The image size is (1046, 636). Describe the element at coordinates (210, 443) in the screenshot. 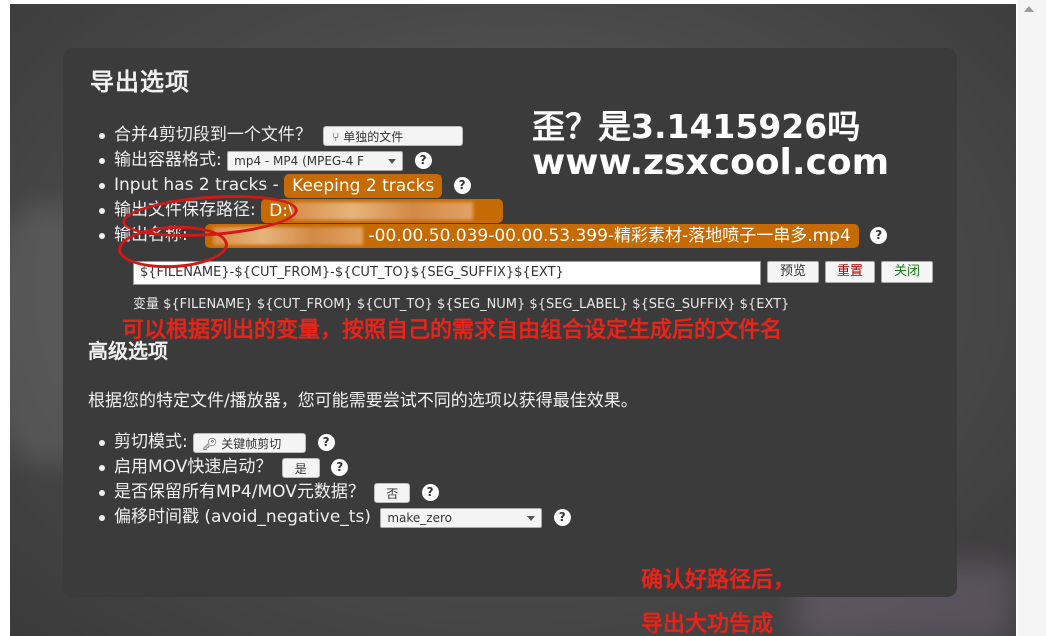

I see `key-icon: 🔑︎` at that location.